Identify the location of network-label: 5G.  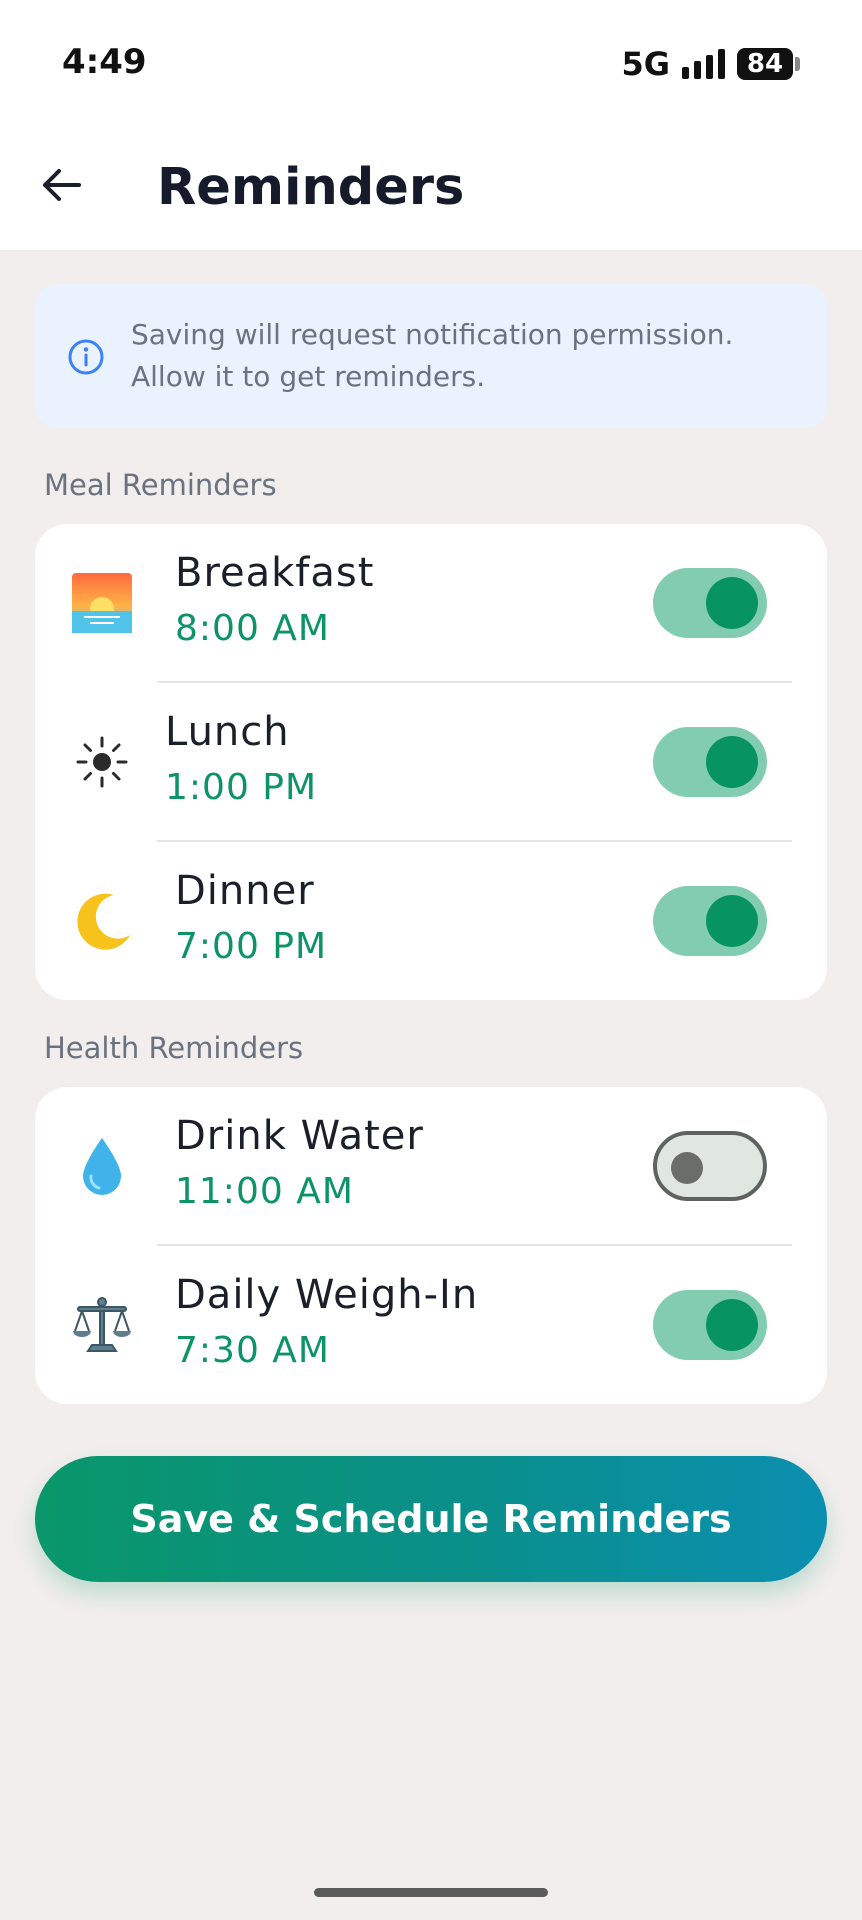
(645, 64).